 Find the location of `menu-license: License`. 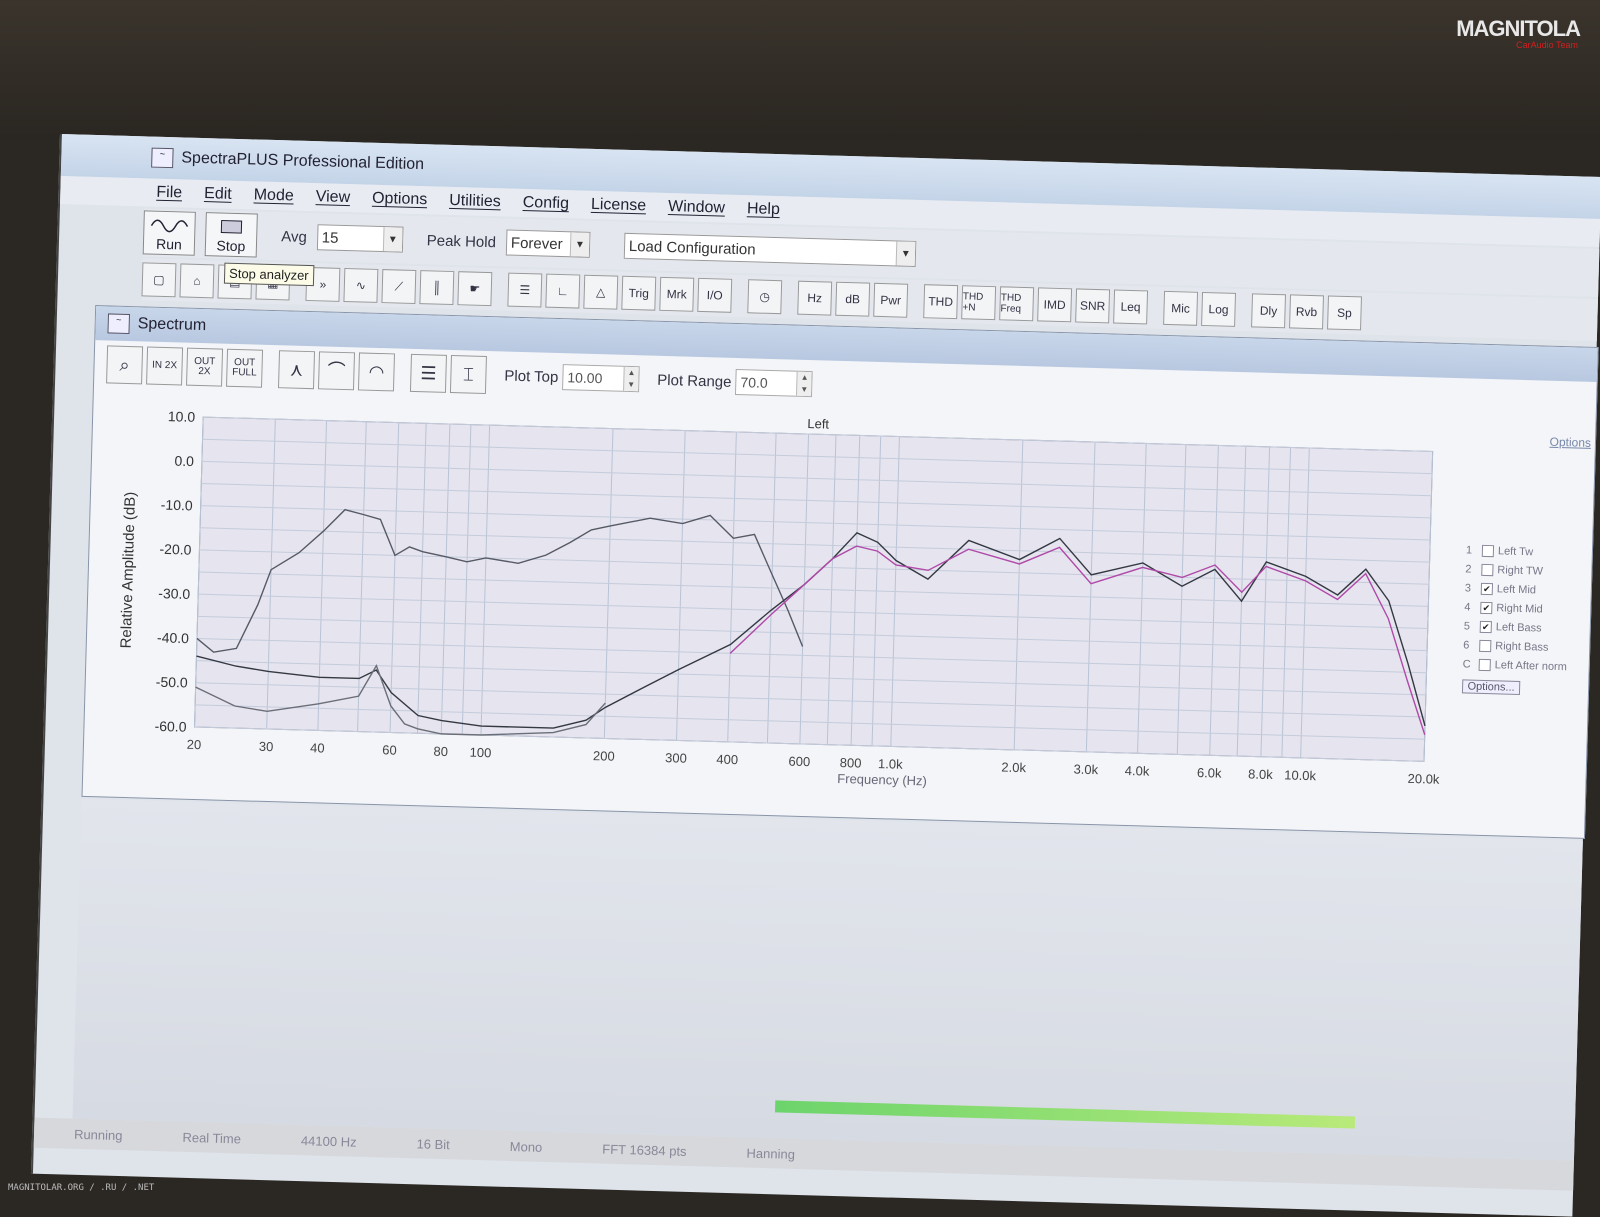

menu-license: License is located at coordinates (619, 206).